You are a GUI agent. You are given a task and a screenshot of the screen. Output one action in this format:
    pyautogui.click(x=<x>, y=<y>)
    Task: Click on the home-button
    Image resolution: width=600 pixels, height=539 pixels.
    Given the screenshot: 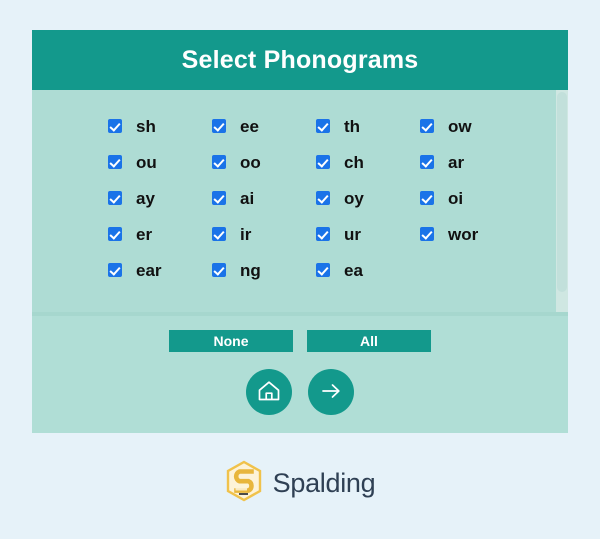 What is the action you would take?
    pyautogui.click(x=269, y=392)
    